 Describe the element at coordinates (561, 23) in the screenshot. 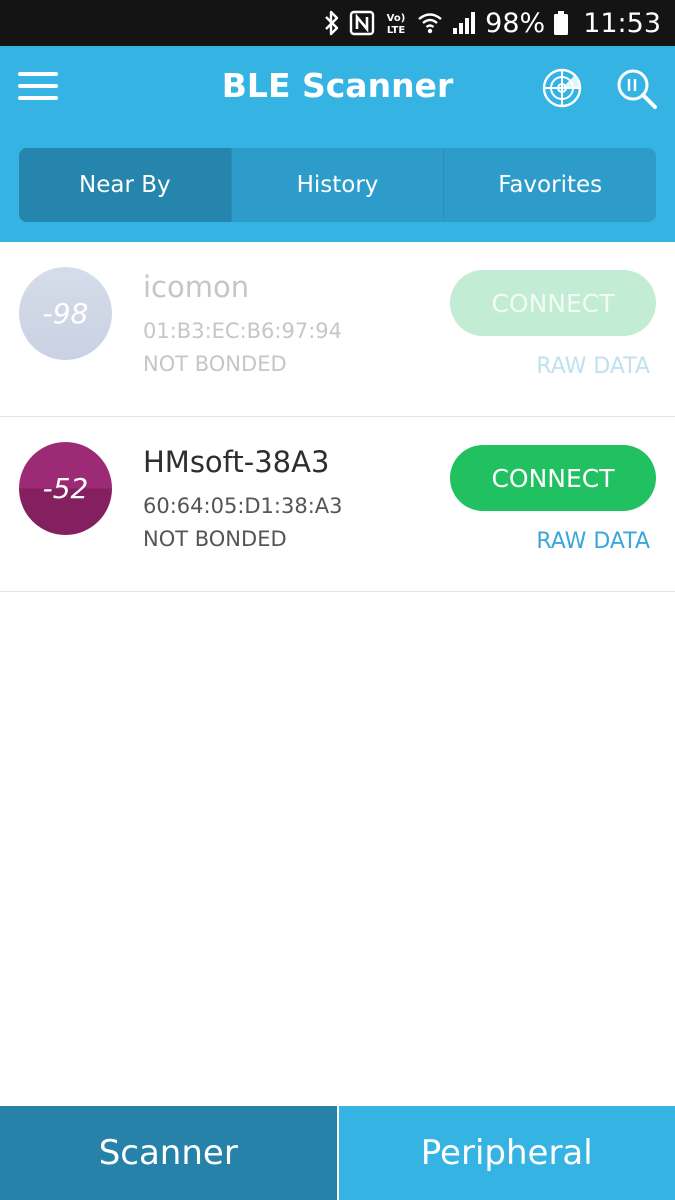

I see `battery-icon` at that location.